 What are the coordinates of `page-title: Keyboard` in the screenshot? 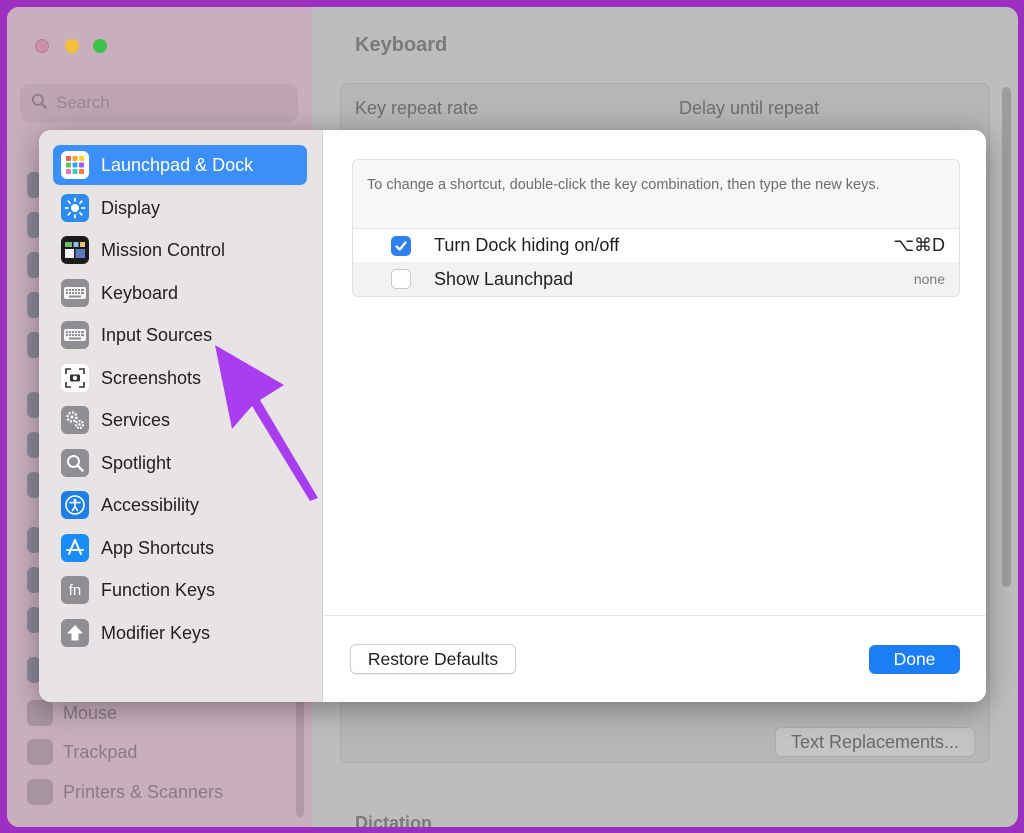 It's located at (401, 45).